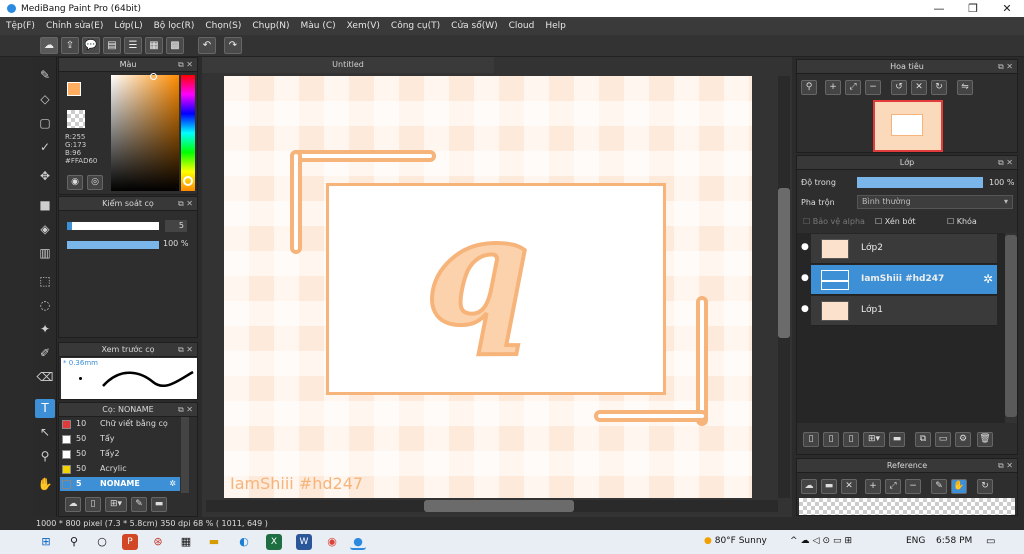 The width and height of the screenshot is (1024, 554). I want to click on upload-icon: ⇪, so click(70, 45).